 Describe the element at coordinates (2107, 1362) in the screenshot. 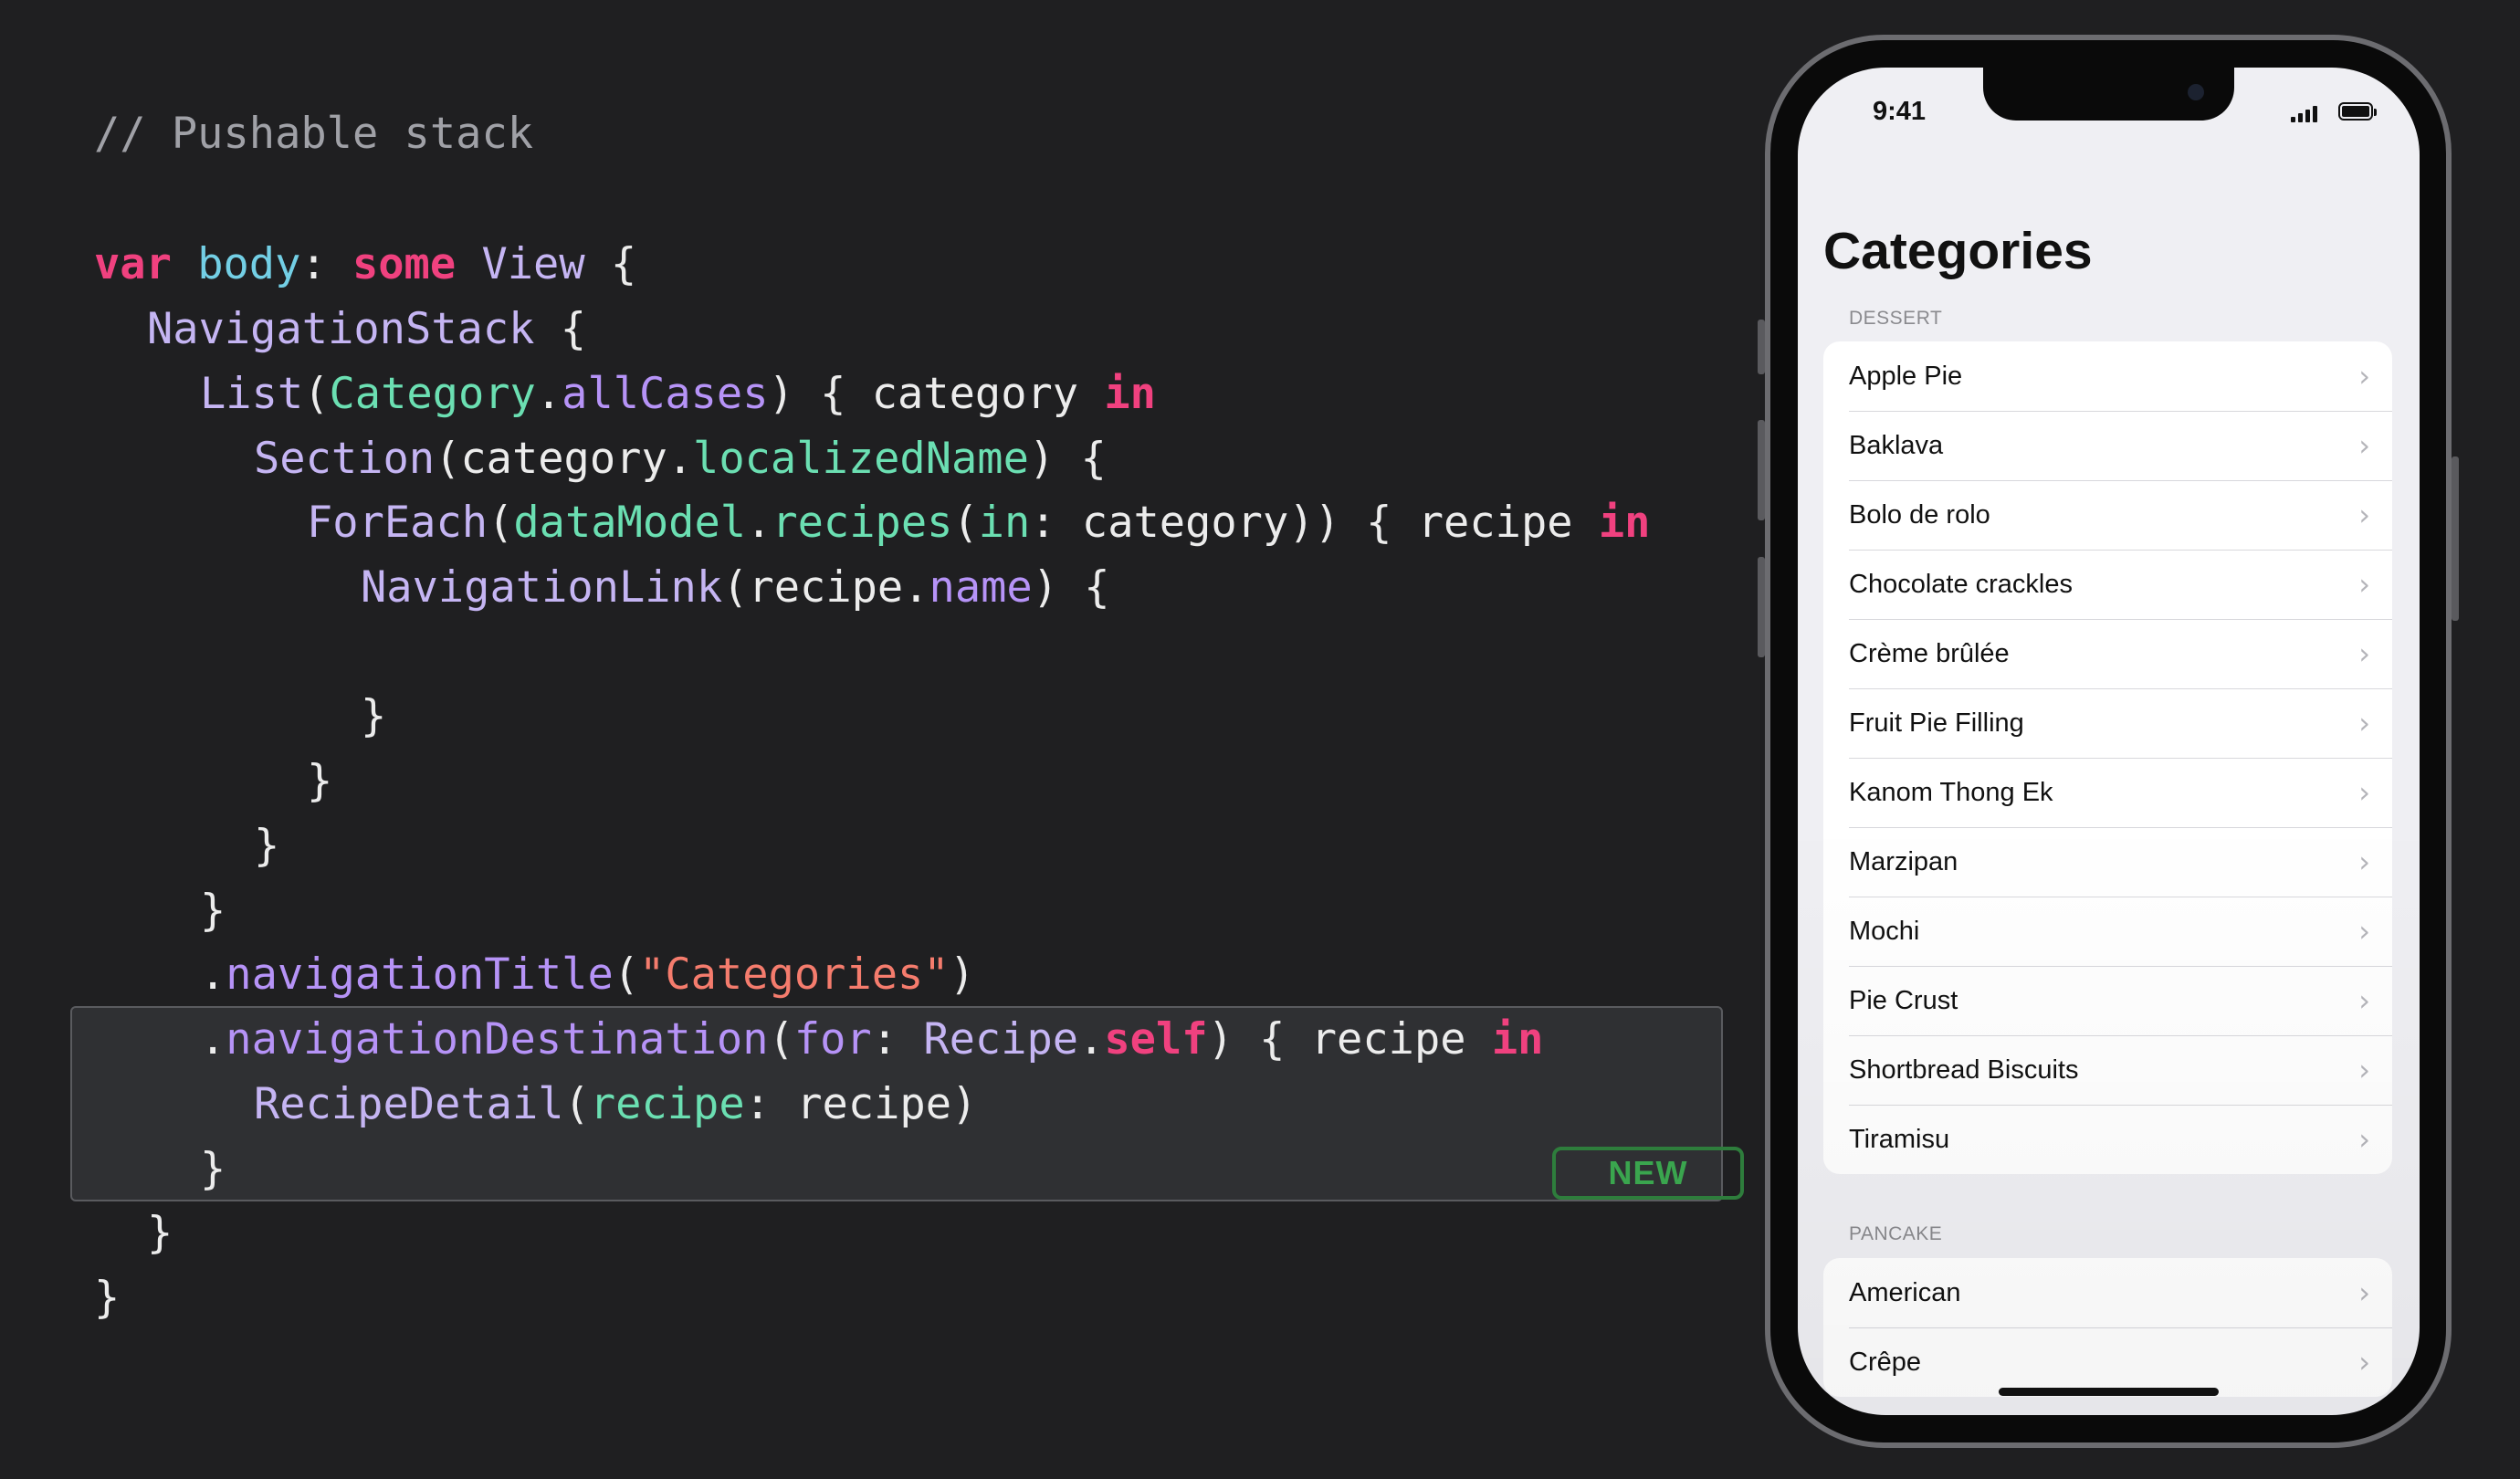

I see `list-item: Crêpe ›` at that location.